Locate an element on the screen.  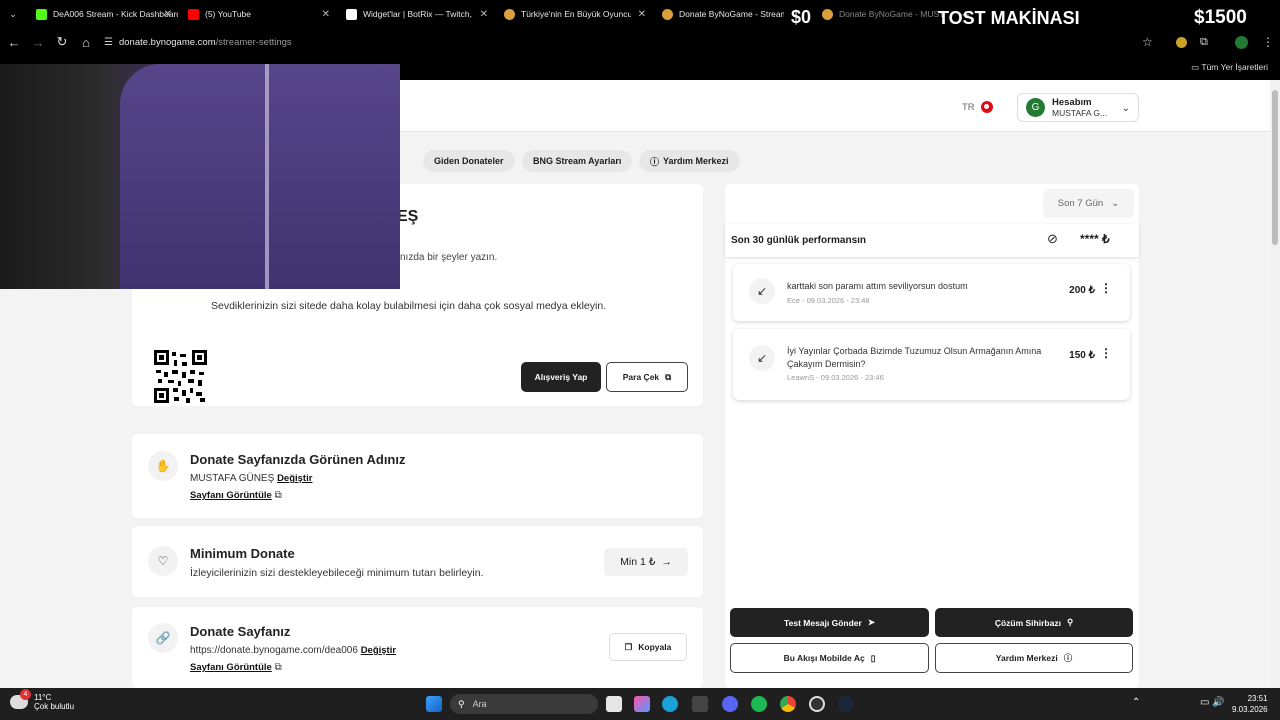
forward-icon: → is located at coordinates (38, 42).